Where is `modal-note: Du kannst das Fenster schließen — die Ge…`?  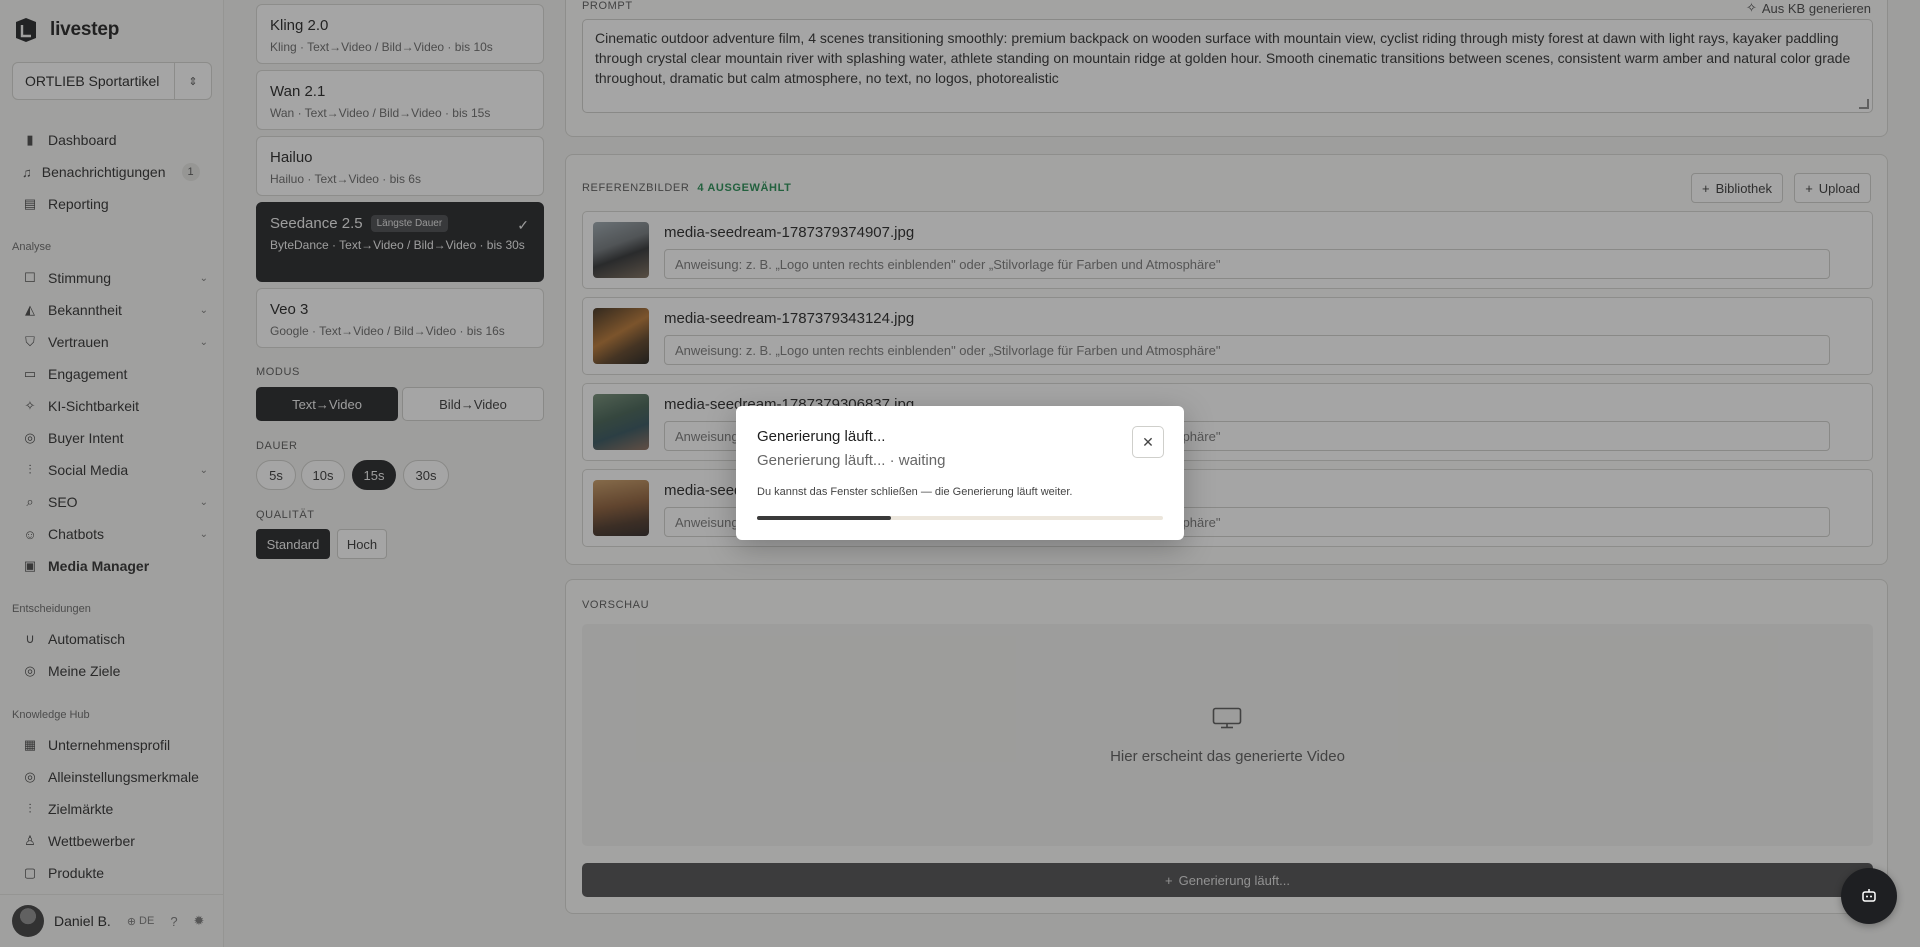
modal-note: Du kannst das Fenster schließen — die Ge… is located at coordinates (915, 492).